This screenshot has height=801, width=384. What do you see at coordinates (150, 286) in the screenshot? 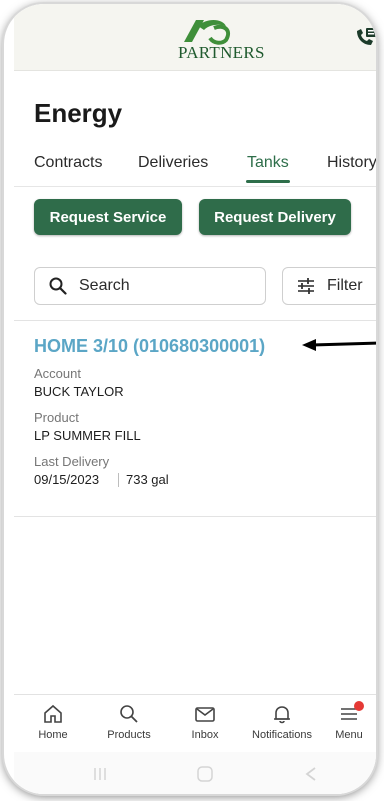
I see `search-input: Search` at bounding box center [150, 286].